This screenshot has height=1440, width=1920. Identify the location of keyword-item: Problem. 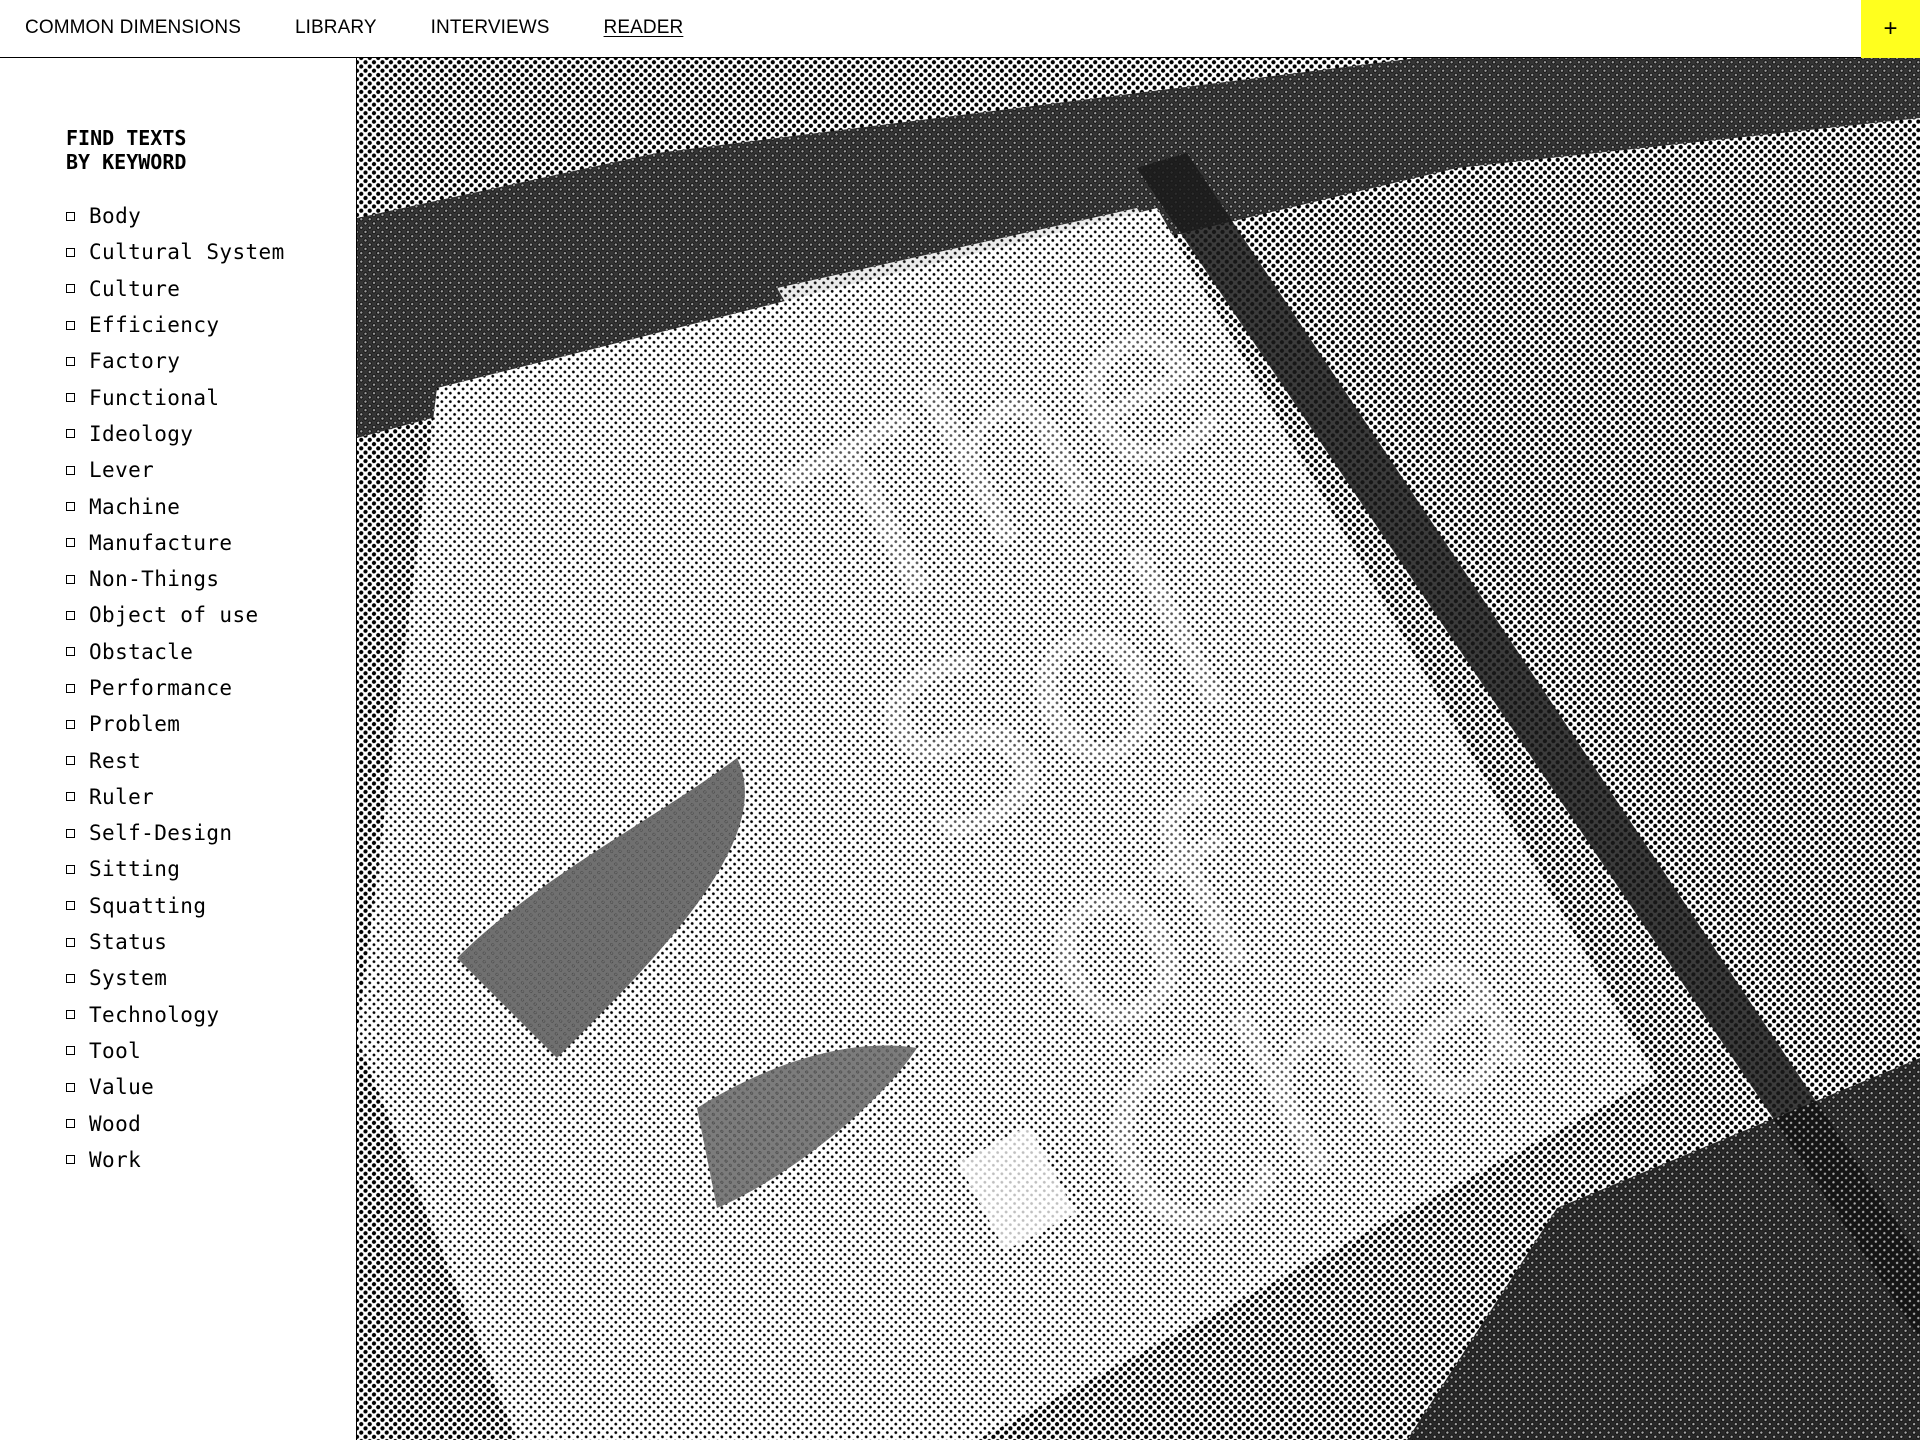
(175, 724).